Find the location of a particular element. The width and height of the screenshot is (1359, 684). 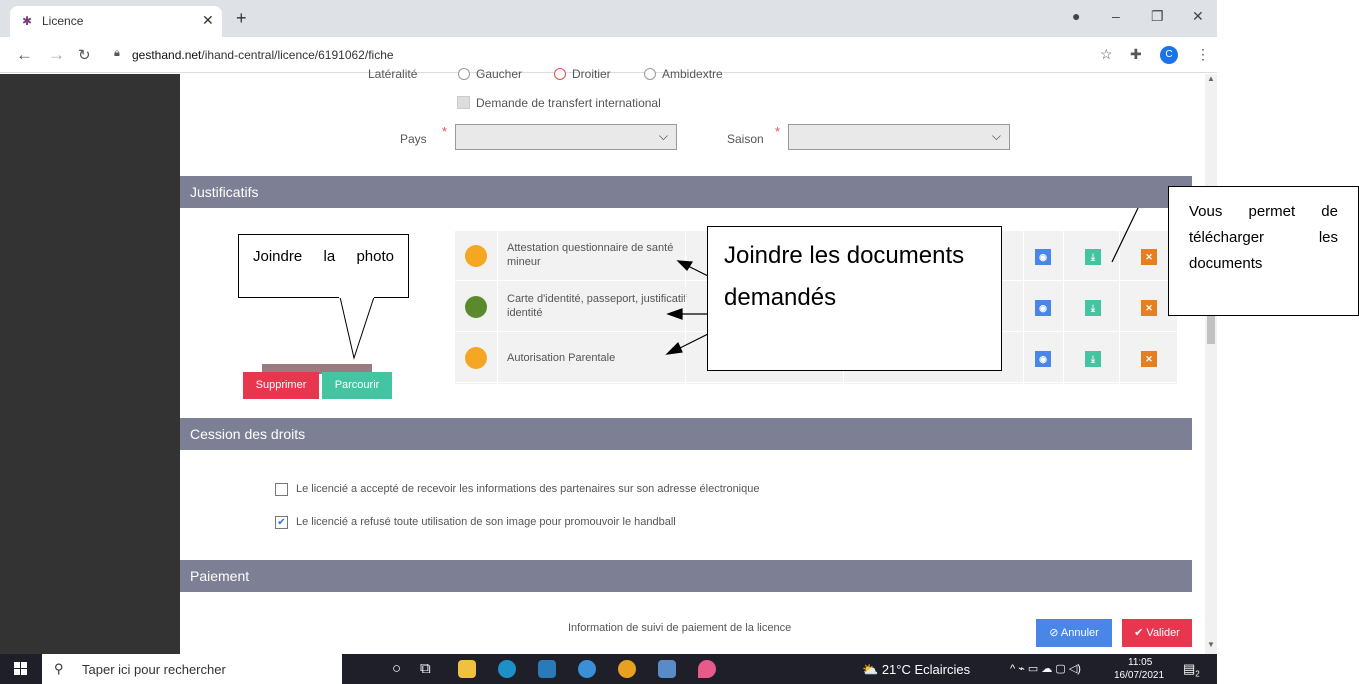

windows-start-icon is located at coordinates (21, 669).